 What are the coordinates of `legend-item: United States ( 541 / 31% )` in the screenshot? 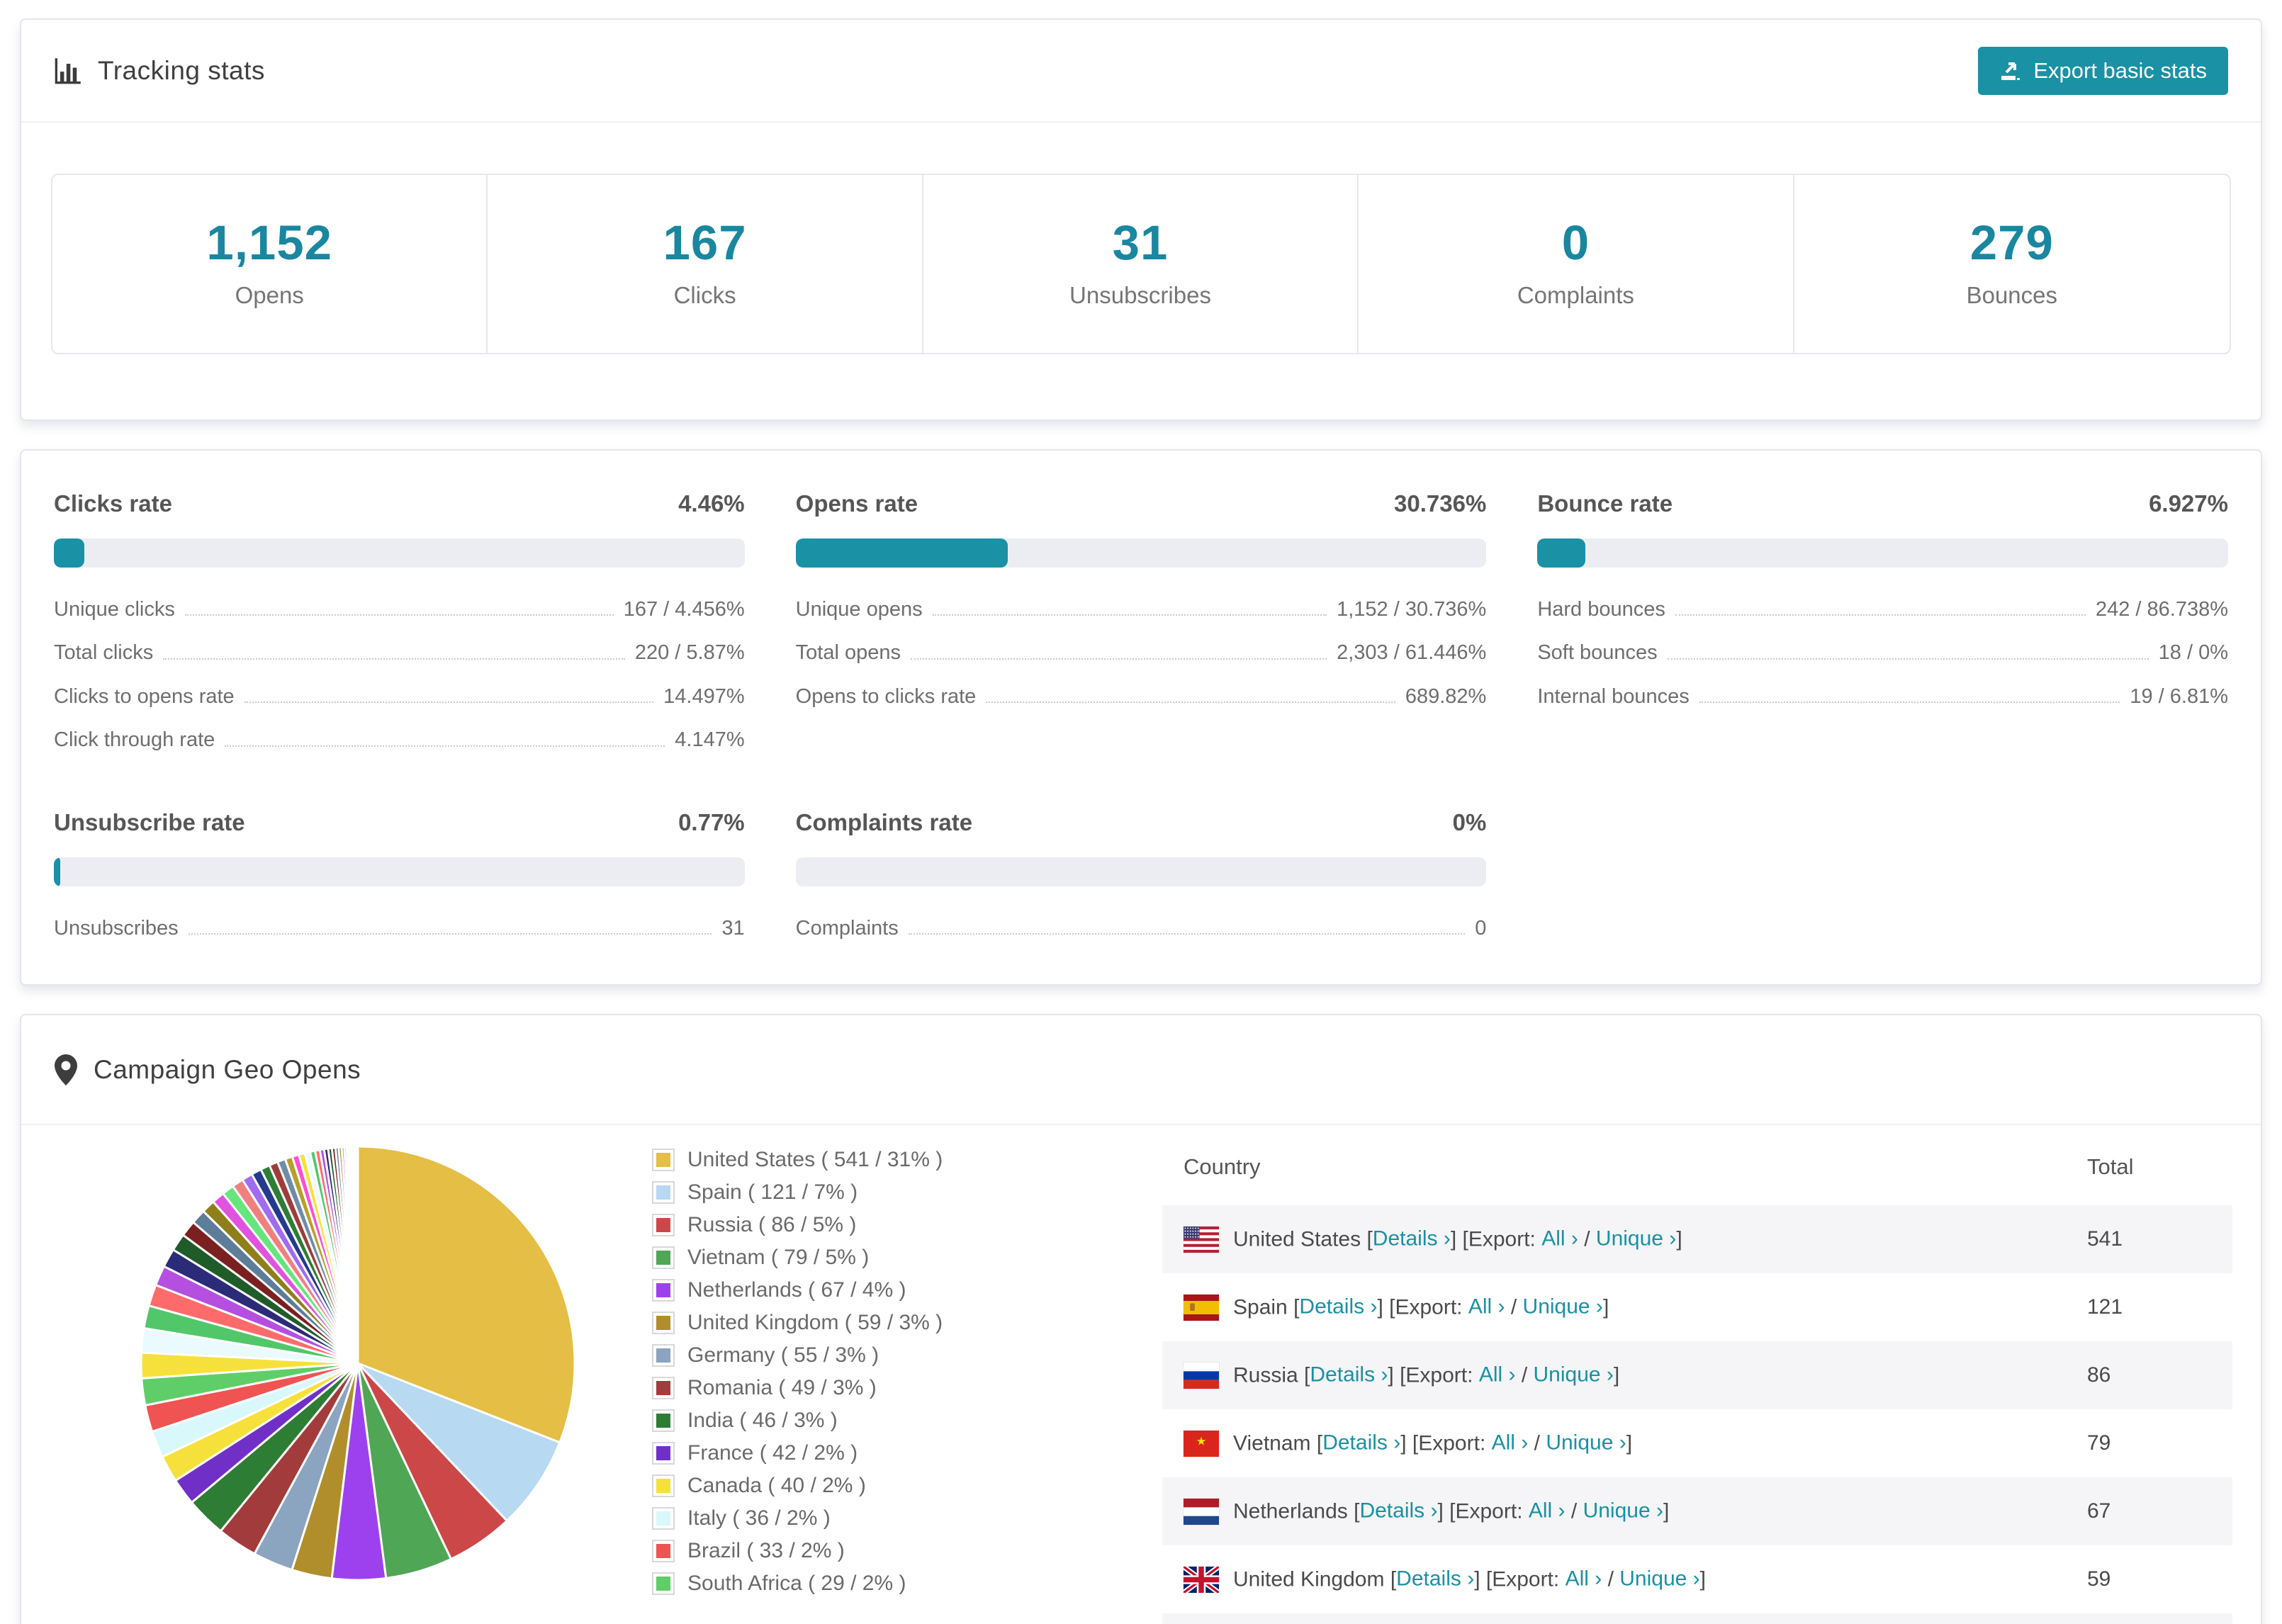 It's located at (844, 1160).